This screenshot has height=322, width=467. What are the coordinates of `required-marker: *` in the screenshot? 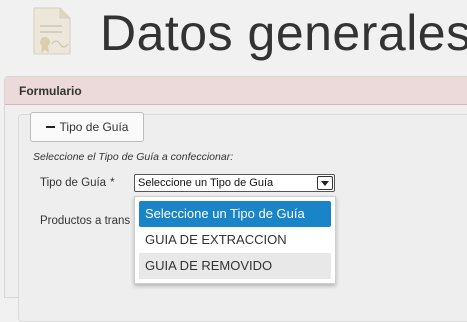 It's located at (112, 183).